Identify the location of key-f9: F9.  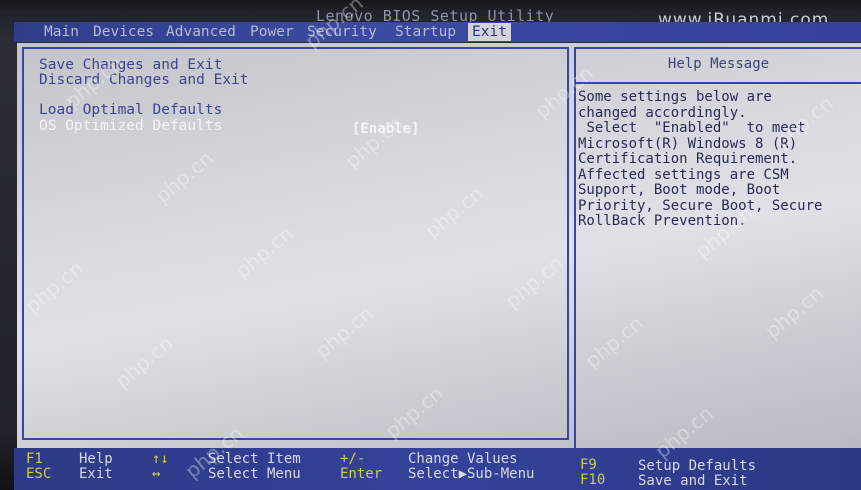
(588, 465).